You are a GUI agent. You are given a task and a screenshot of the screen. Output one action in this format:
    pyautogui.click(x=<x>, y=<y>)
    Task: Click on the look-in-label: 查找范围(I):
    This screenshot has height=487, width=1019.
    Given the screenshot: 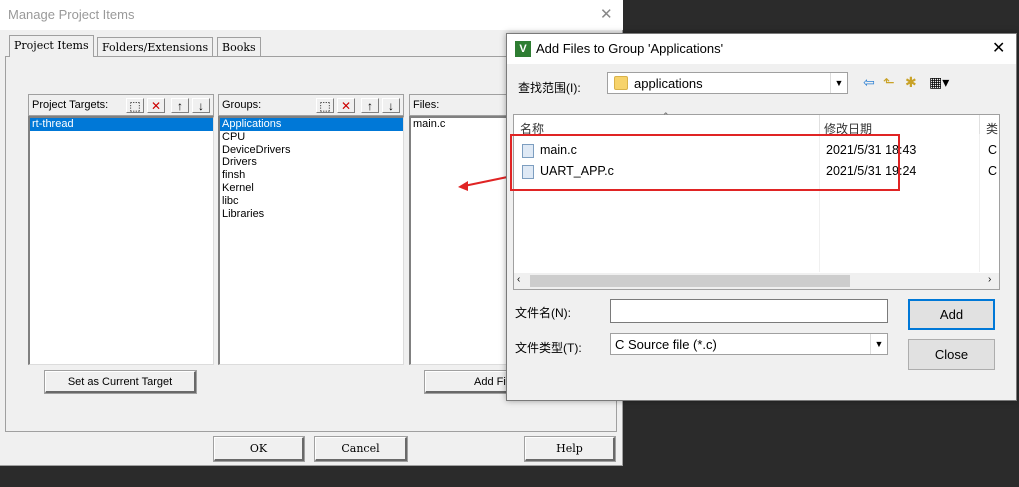 What is the action you would take?
    pyautogui.click(x=549, y=88)
    